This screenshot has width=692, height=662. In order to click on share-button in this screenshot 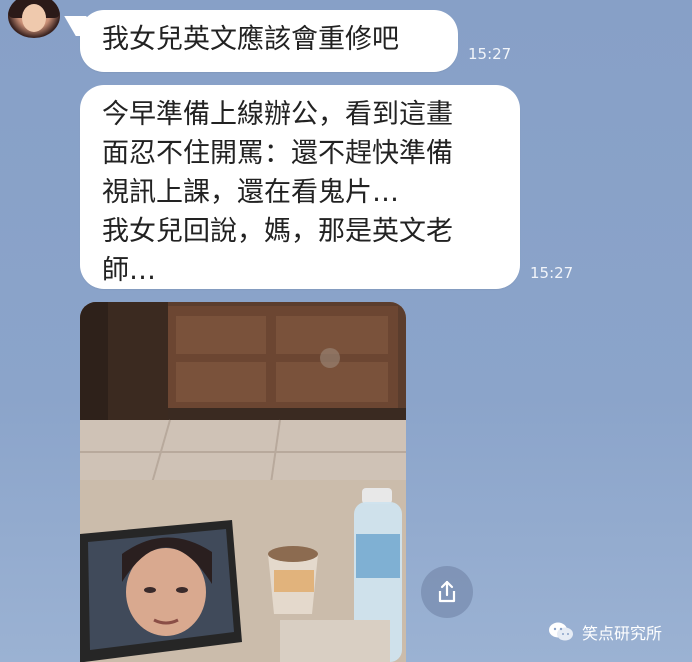, I will do `click(447, 592)`.